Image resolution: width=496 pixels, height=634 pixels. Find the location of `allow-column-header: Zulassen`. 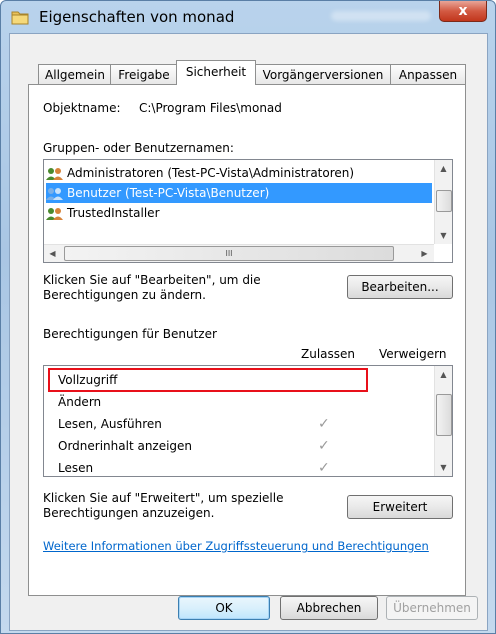

allow-column-header: Zulassen is located at coordinates (328, 354).